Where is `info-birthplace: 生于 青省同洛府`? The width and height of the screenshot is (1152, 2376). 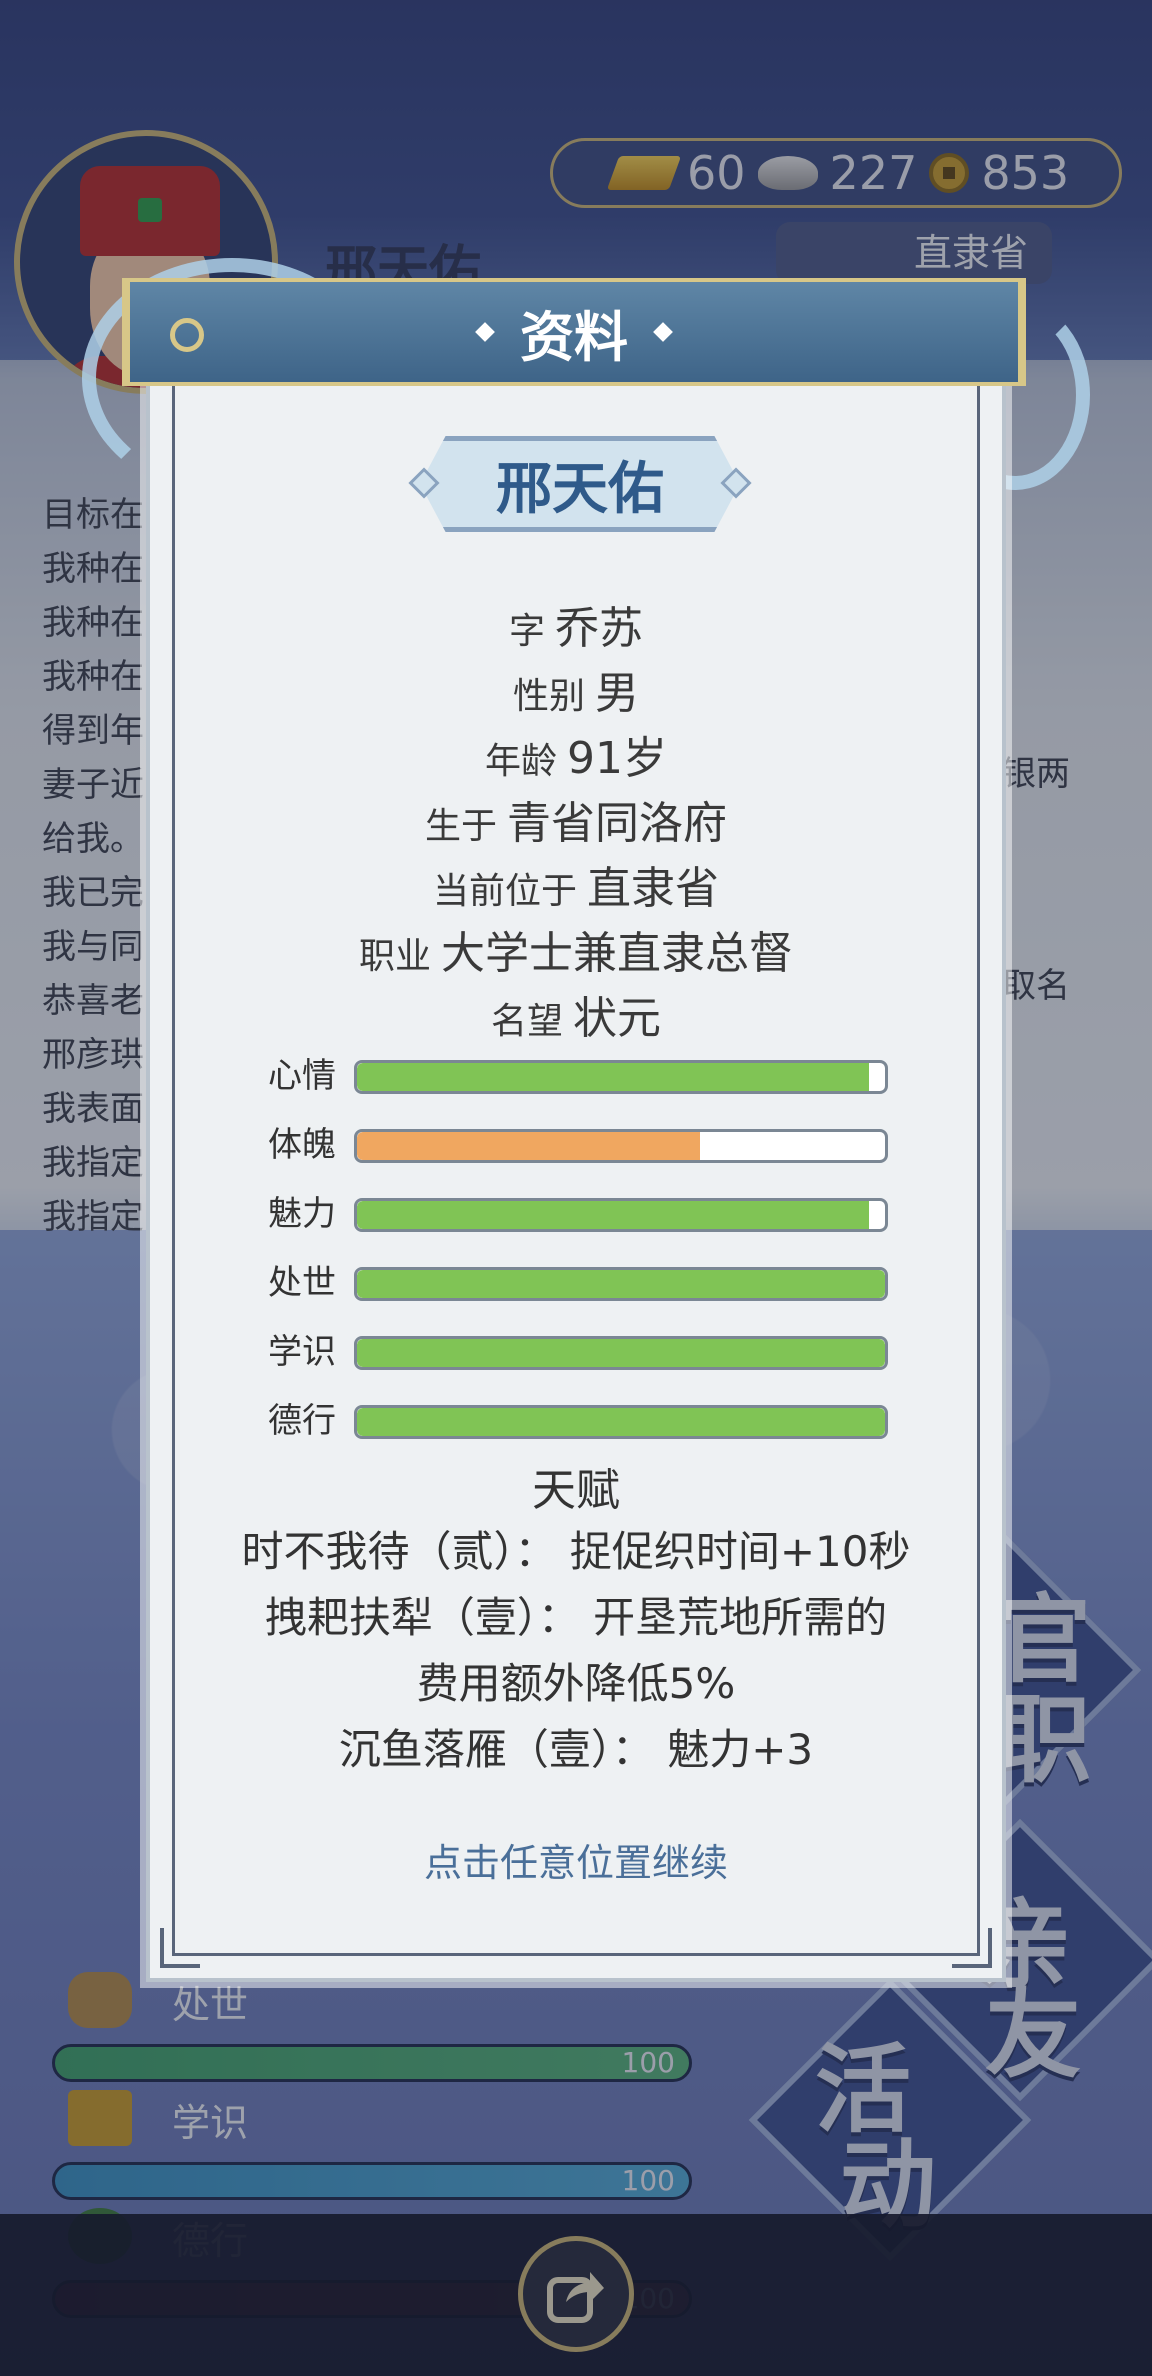 info-birthplace: 生于 青省同洛府 is located at coordinates (576, 819).